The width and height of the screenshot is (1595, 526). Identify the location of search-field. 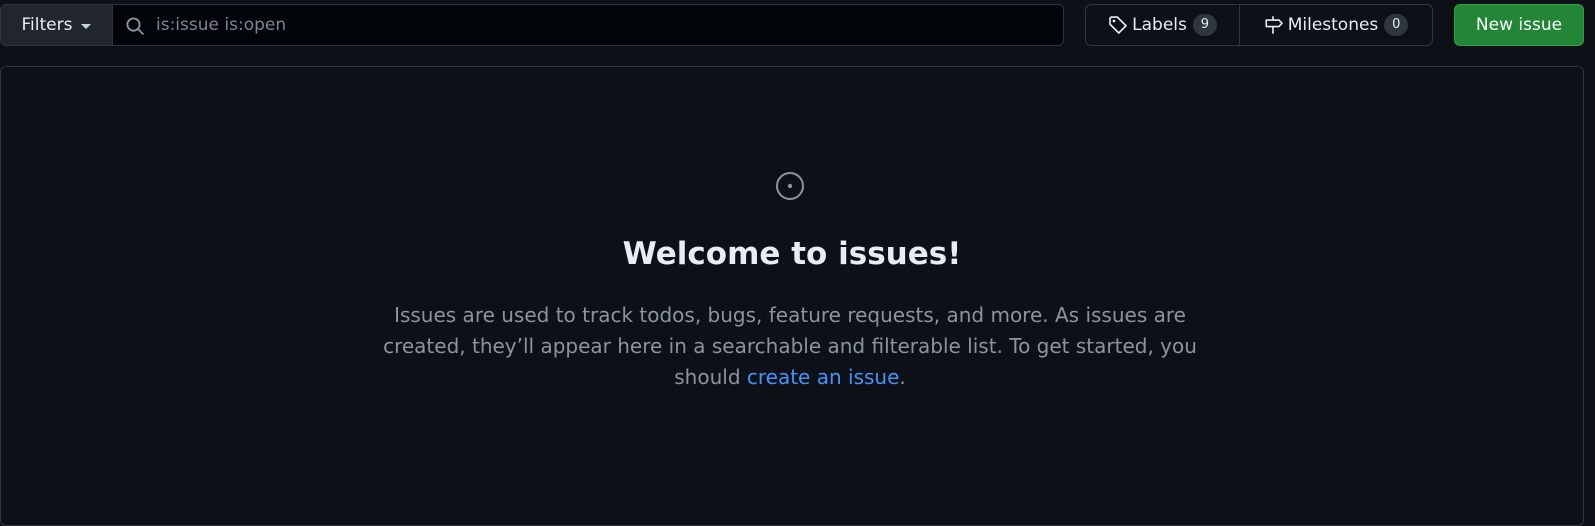
(588, 25).